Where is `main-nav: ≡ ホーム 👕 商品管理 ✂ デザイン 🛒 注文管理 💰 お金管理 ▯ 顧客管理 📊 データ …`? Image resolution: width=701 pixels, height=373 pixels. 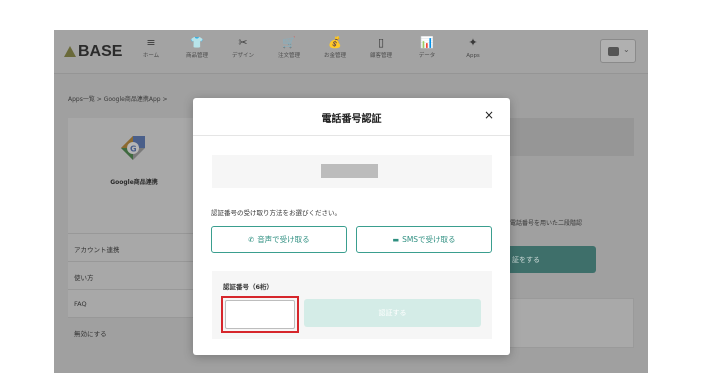
main-nav: ≡ ホーム 👕 商品管理 ✂ デザイン 🛒 注文管理 💰 お金管理 ▯ 顧客管理 📊 データ … is located at coordinates (312, 53).